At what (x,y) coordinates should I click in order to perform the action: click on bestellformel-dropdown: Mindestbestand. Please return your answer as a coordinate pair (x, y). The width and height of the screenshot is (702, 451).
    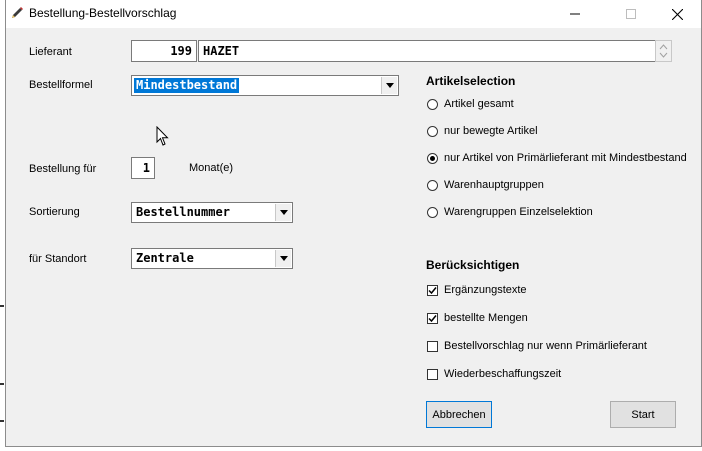
    Looking at the image, I should click on (265, 85).